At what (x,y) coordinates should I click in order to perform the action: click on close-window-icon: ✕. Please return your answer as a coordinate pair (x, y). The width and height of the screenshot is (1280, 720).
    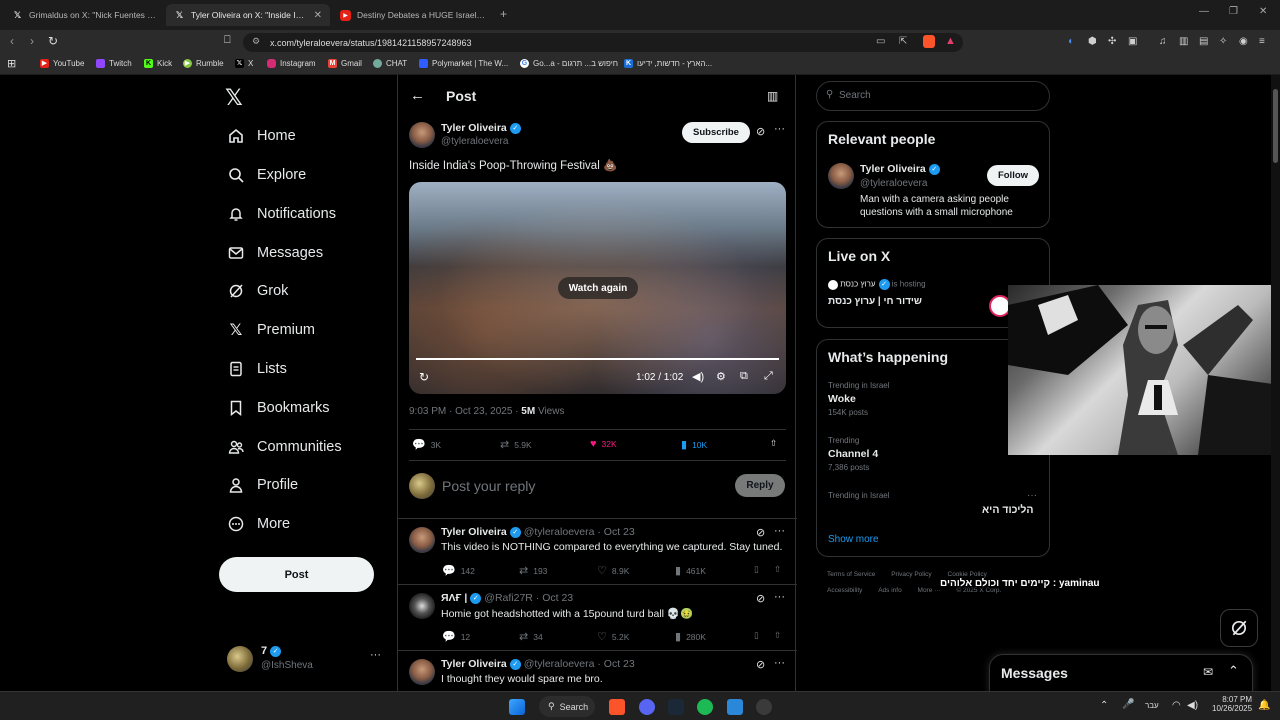
    Looking at the image, I should click on (1263, 11).